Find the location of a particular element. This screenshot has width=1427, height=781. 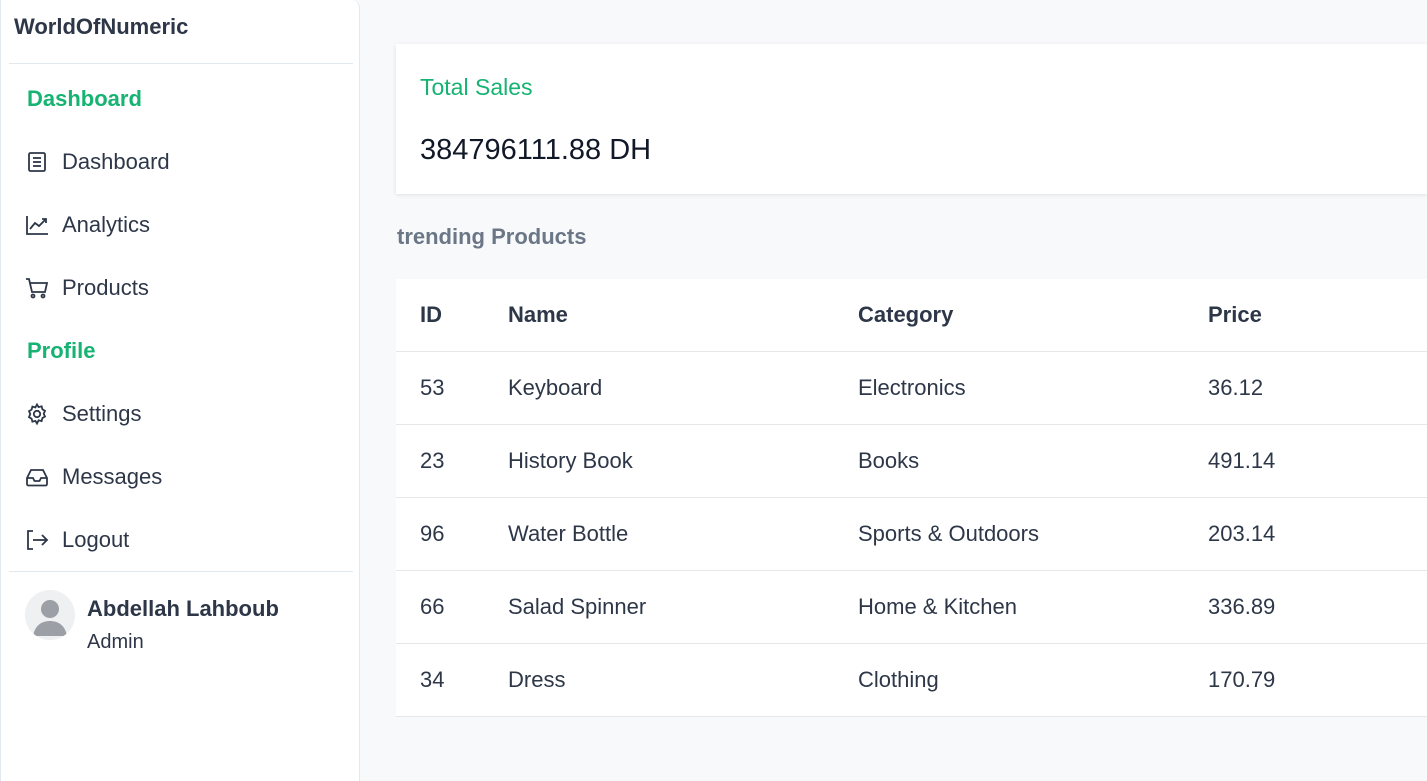

cell-category: Home & Kitchen is located at coordinates (1033, 607).